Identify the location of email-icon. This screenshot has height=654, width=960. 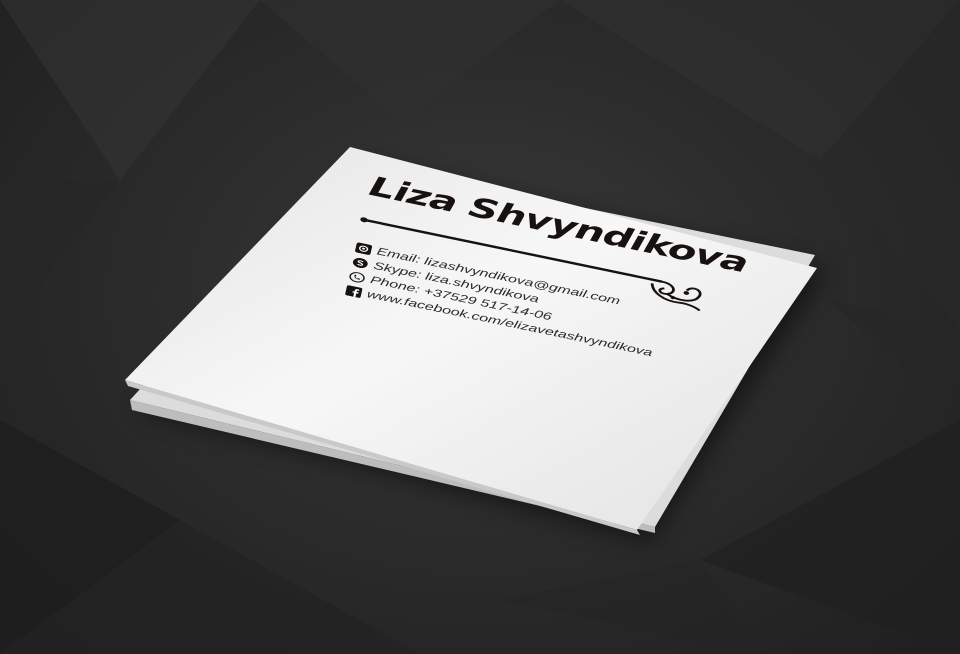
(364, 248).